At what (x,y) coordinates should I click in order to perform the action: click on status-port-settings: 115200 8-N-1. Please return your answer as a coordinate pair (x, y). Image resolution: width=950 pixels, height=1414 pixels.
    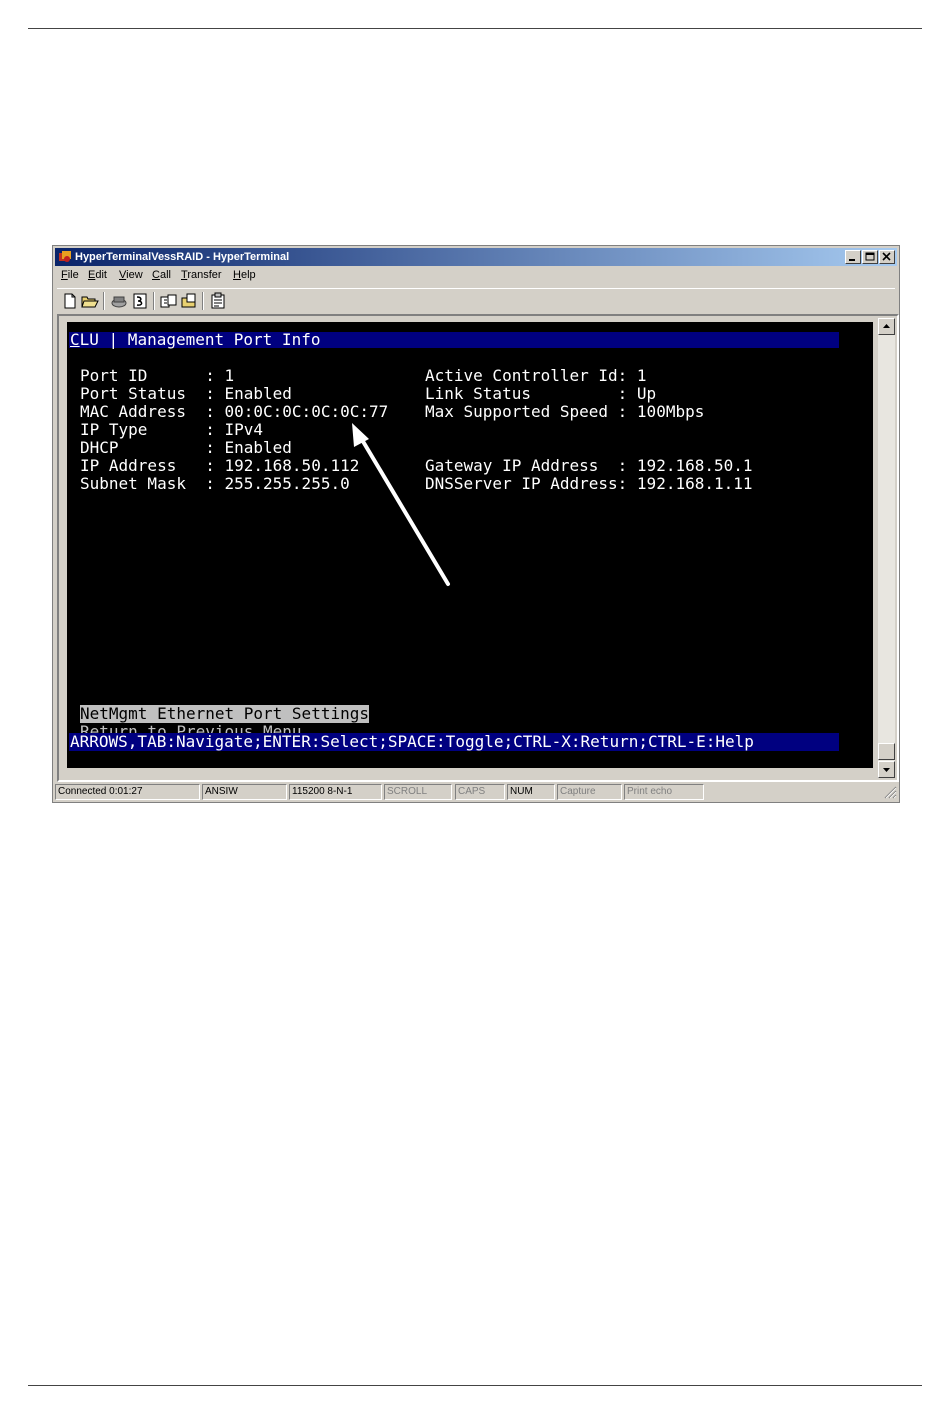
    Looking at the image, I should click on (335, 792).